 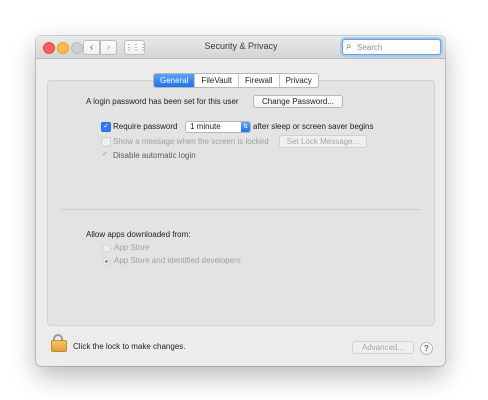 I want to click on tab-general: General, so click(x=174, y=80).